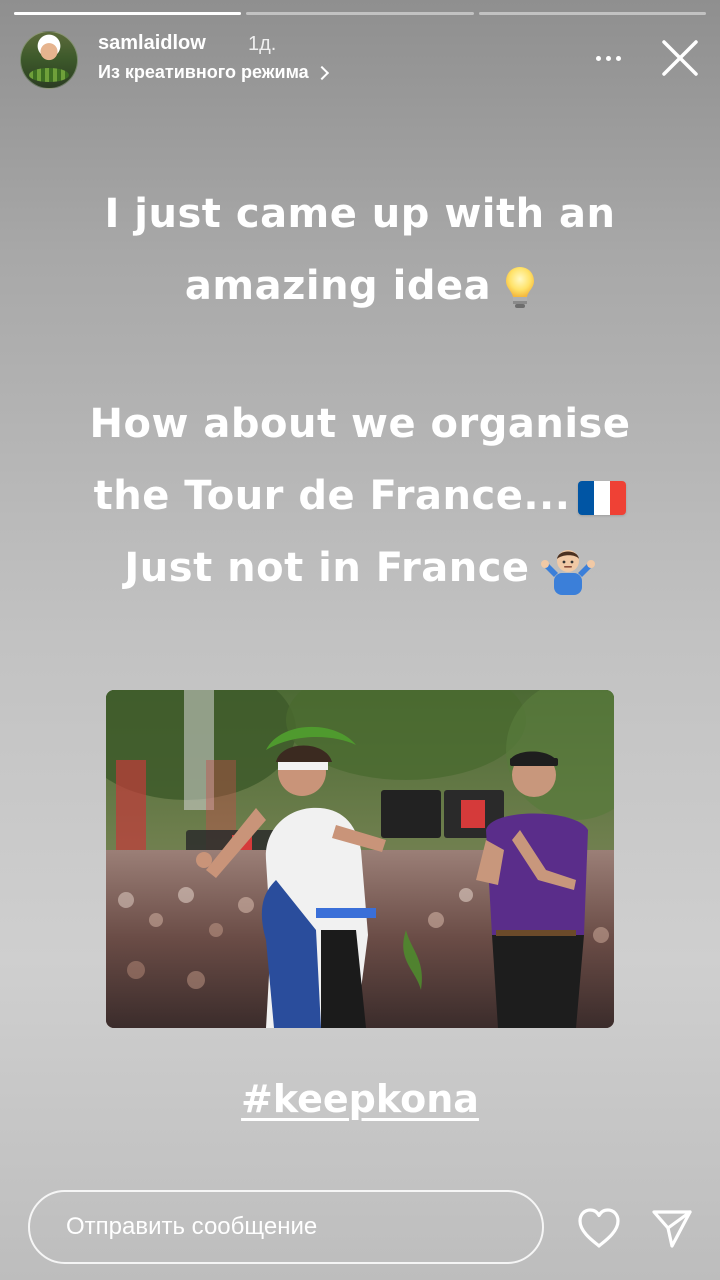  I want to click on story-line-with-emoji: Just not in France, so click(360, 568).